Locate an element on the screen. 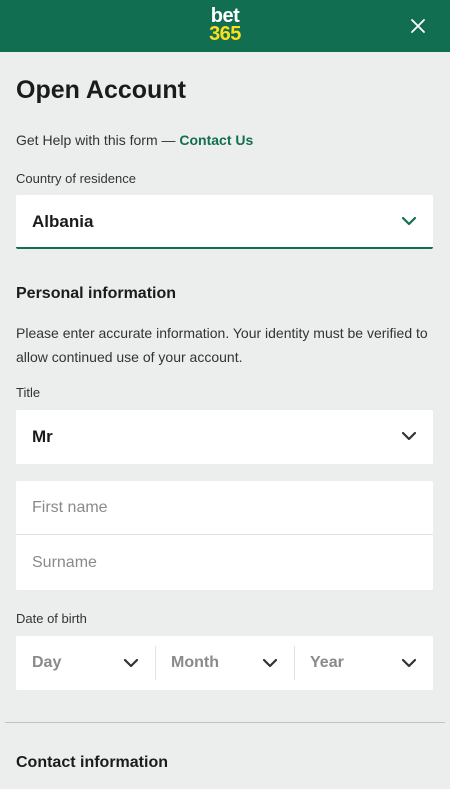  name-fields: First name Surname is located at coordinates (224, 535).